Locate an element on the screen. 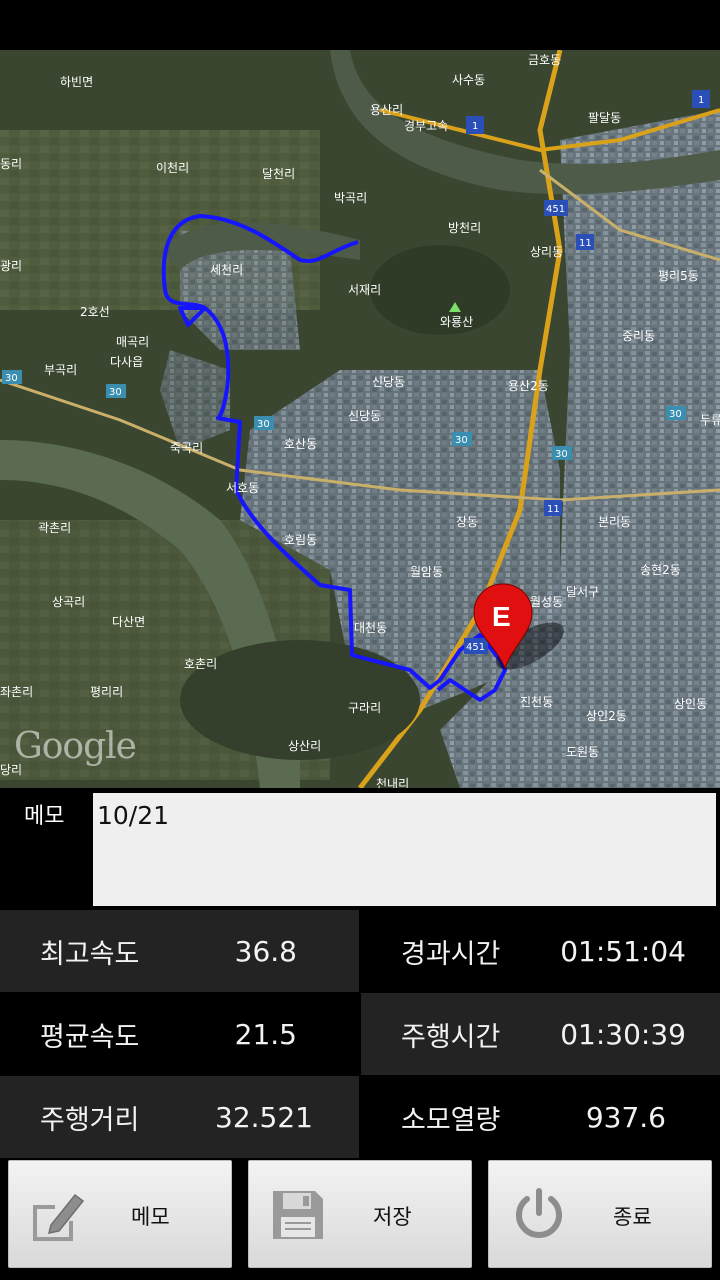 This screenshot has width=720, height=1280. elapsed-cell: 경과시간 01:51:04 is located at coordinates (540, 951).